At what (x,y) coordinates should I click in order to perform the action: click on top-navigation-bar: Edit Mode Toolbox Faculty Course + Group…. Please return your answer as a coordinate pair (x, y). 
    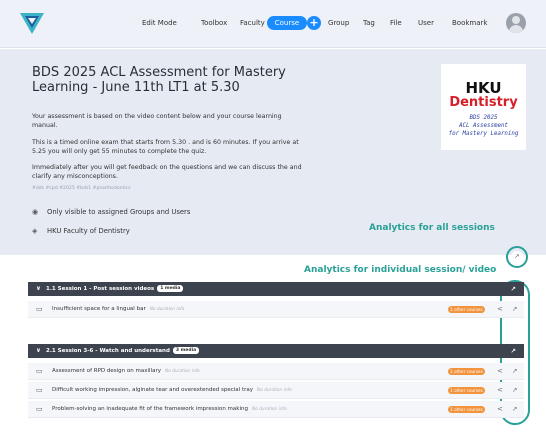
    Looking at the image, I should click on (273, 24).